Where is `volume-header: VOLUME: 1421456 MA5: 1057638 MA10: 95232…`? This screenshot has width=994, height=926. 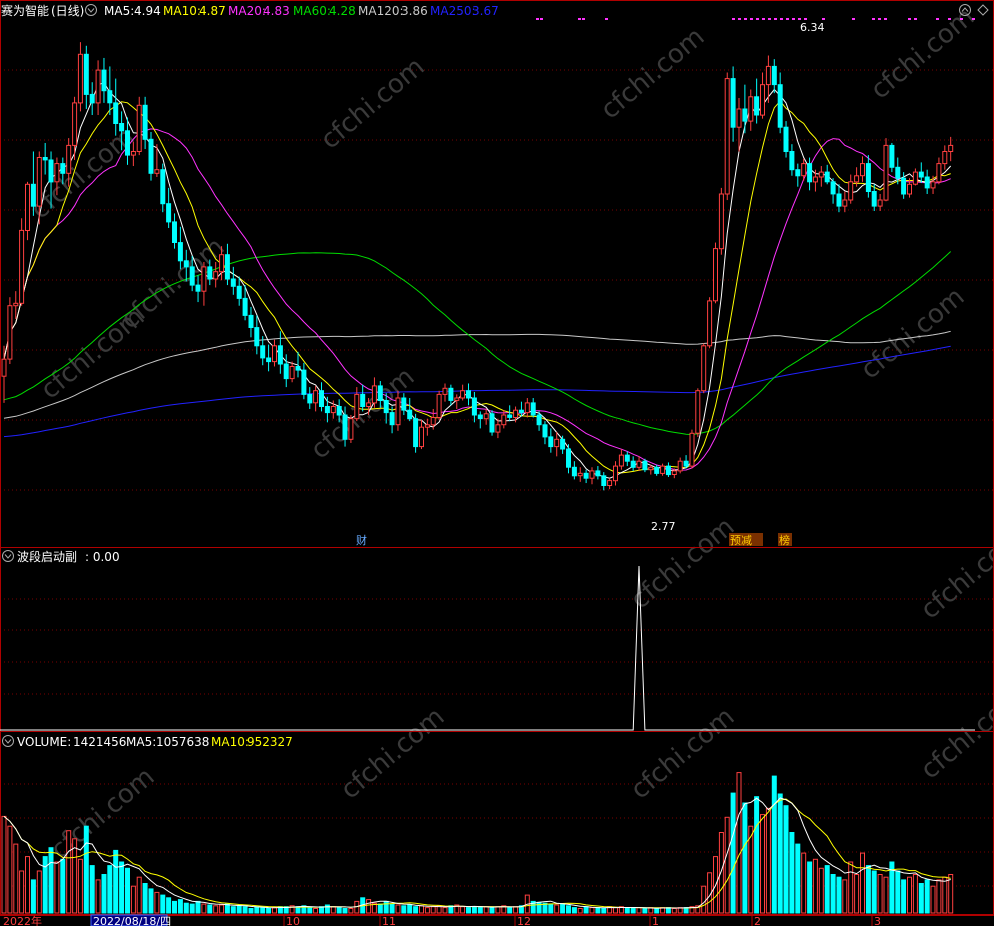 volume-header: VOLUME: 1421456 MA5: 1057638 MA10: 95232… is located at coordinates (147, 742).